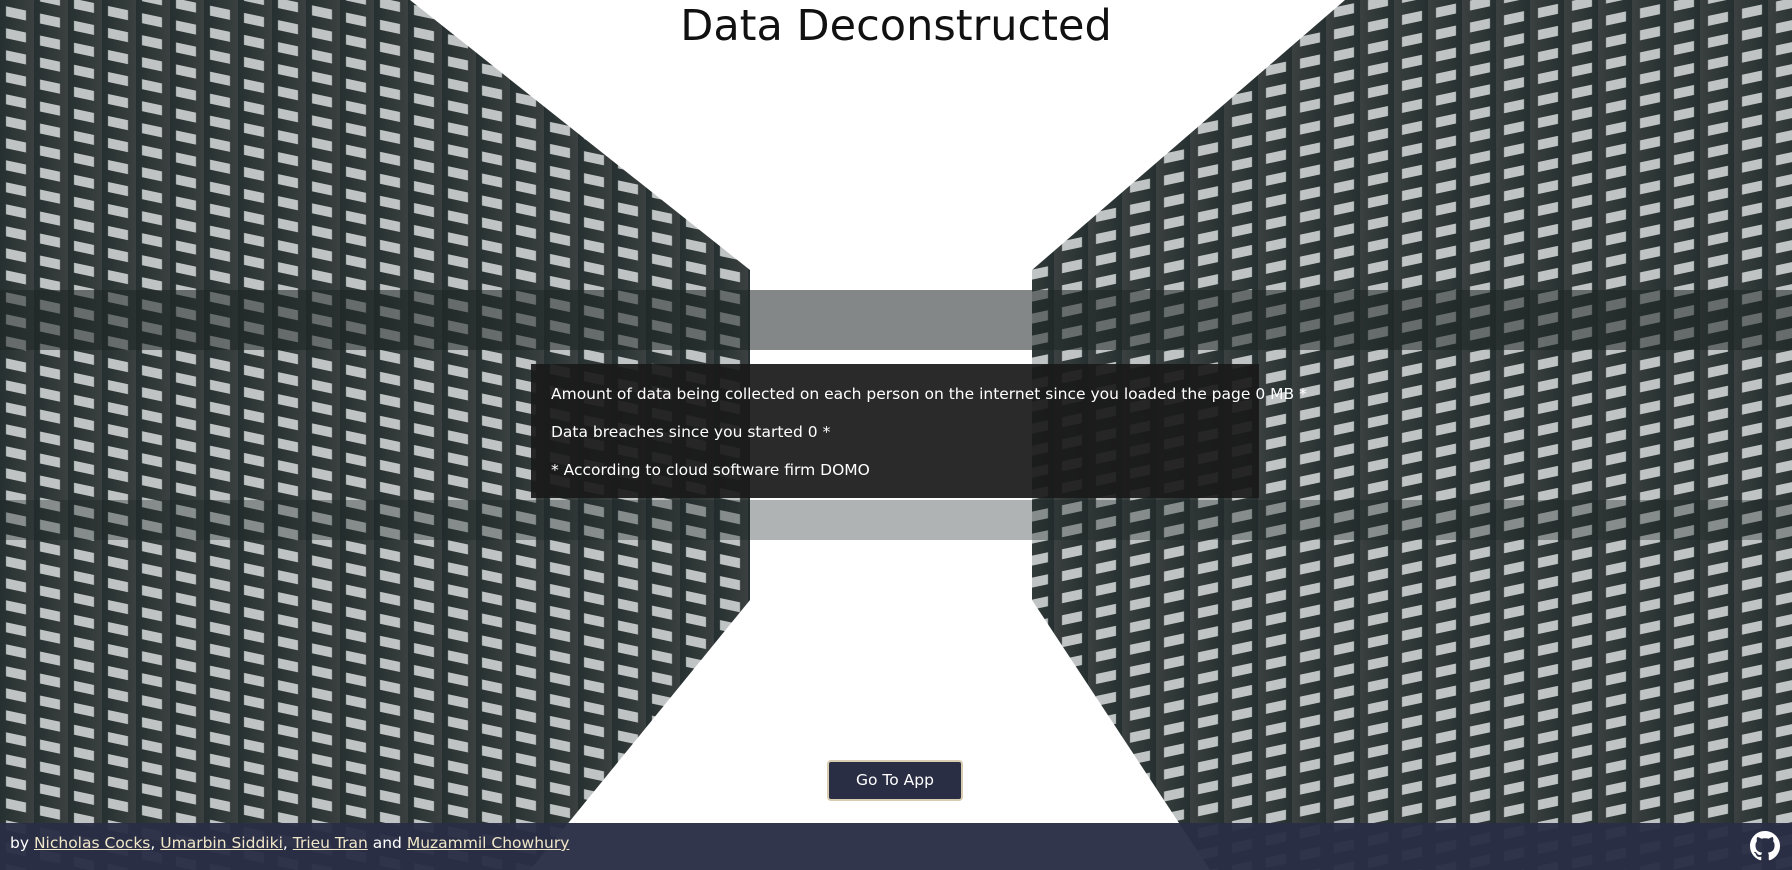 The height and width of the screenshot is (870, 1792). Describe the element at coordinates (221, 843) in the screenshot. I see `author-link-umarbin-siddiki: Umarbin Siddiki` at that location.